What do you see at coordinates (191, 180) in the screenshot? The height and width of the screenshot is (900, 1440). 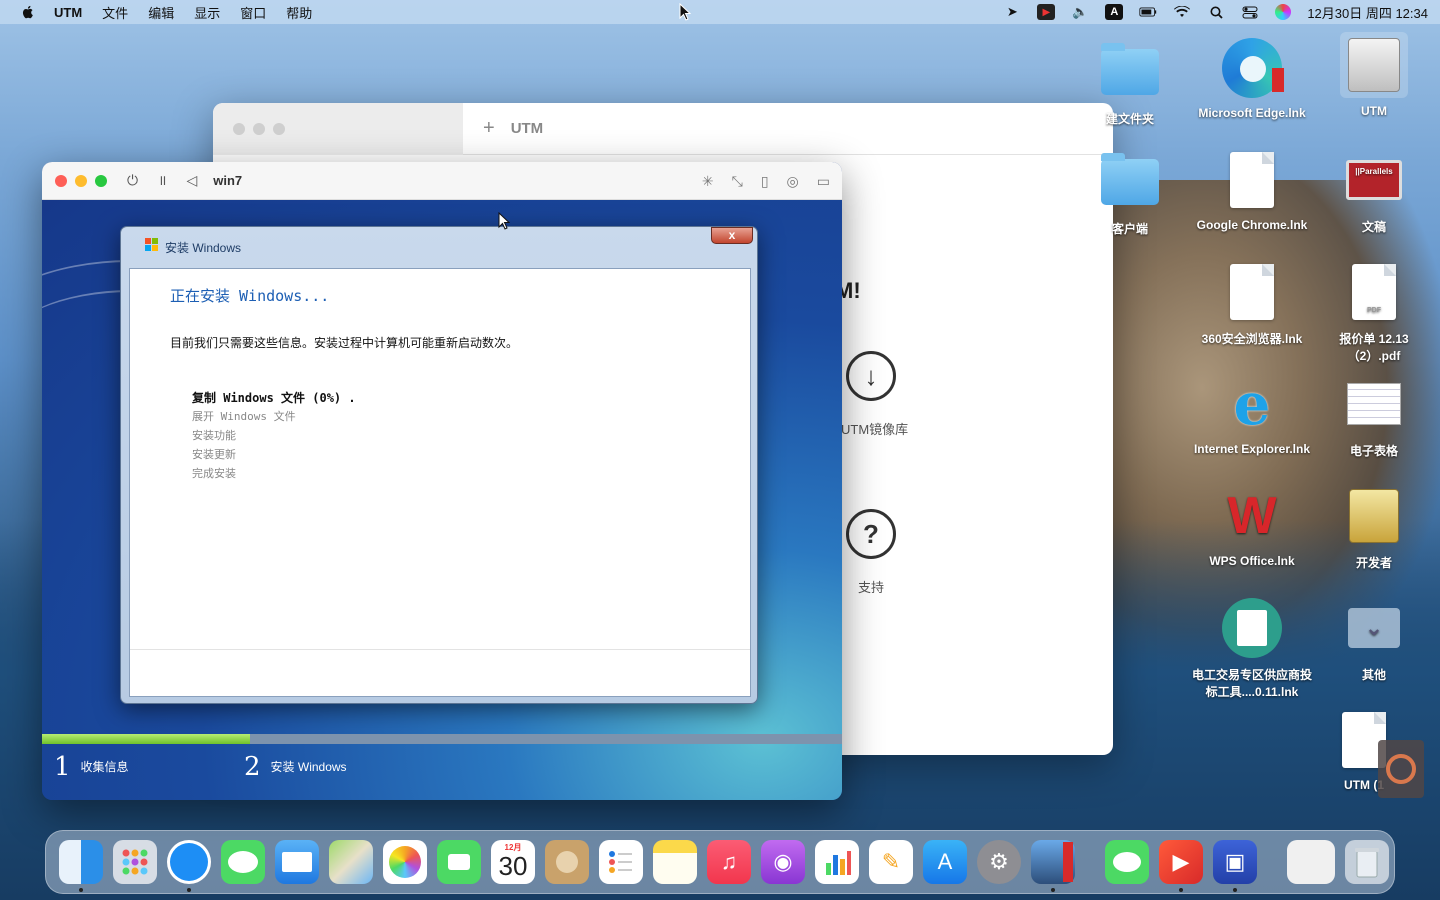 I see `back-icon: ◁` at bounding box center [191, 180].